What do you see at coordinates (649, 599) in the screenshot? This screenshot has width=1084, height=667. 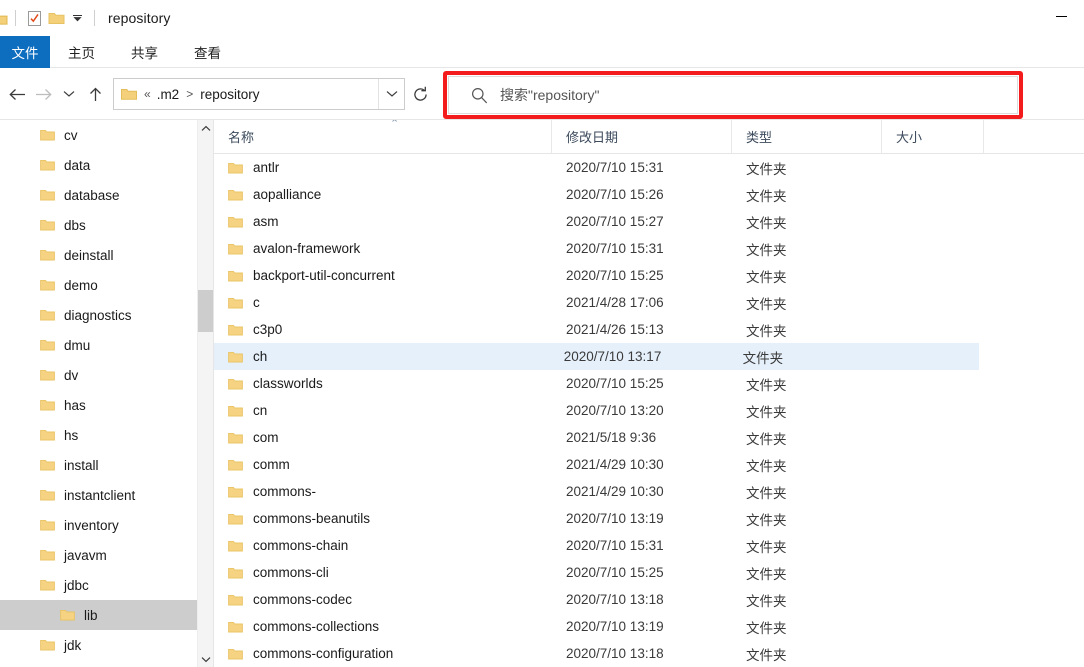 I see `table-row: commons-codec 2020/7/10 13:18 文件夹` at bounding box center [649, 599].